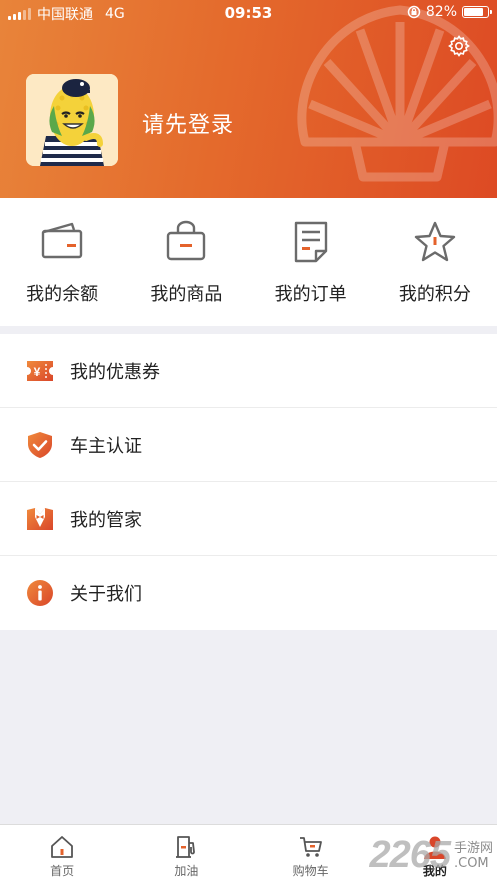  I want to click on gear-icon, so click(459, 46).